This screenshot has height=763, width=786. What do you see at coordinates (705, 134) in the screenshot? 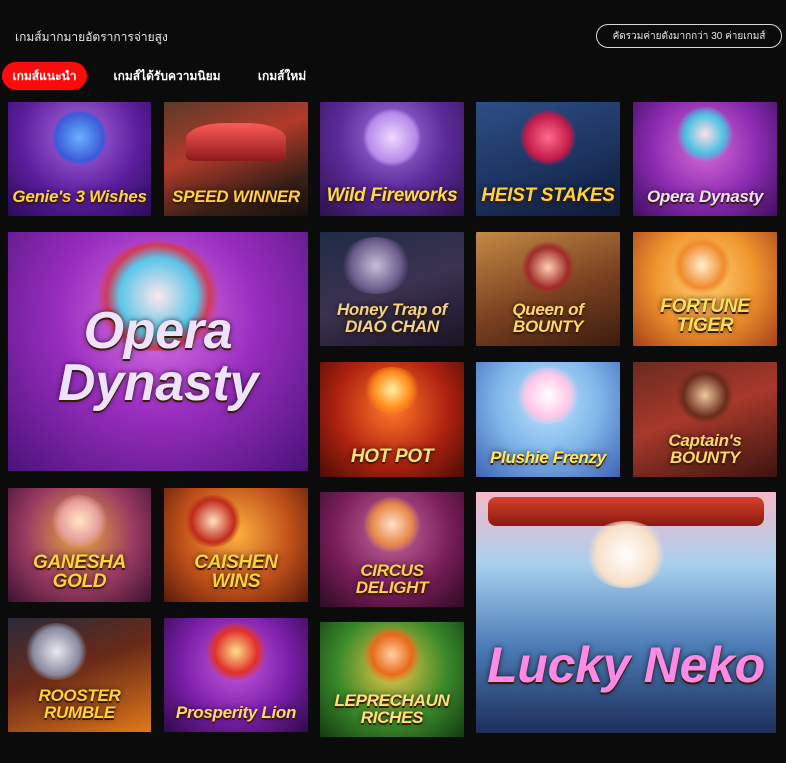
I see `opera-character-icon` at bounding box center [705, 134].